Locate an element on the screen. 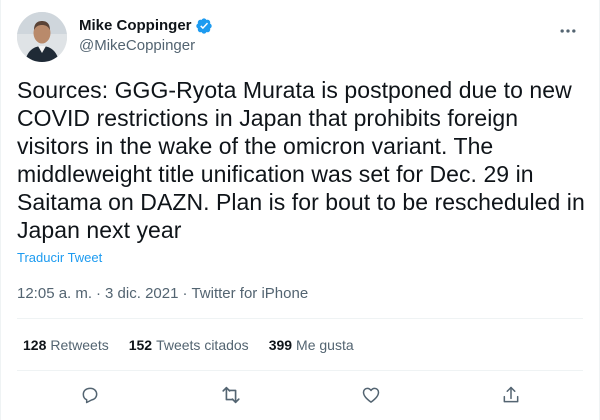 The width and height of the screenshot is (600, 420). author-info: Mike Coppinger @MikeCoppinger is located at coordinates (146, 36).